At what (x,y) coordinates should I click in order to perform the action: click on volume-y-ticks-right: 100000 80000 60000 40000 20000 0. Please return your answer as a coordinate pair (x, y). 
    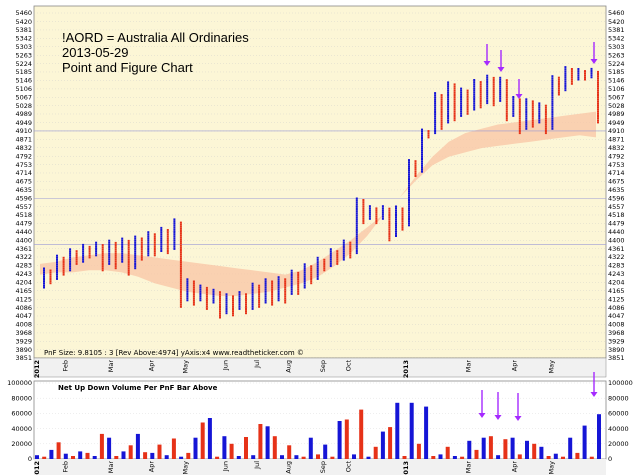
    Looking at the image, I should click on (620, 421).